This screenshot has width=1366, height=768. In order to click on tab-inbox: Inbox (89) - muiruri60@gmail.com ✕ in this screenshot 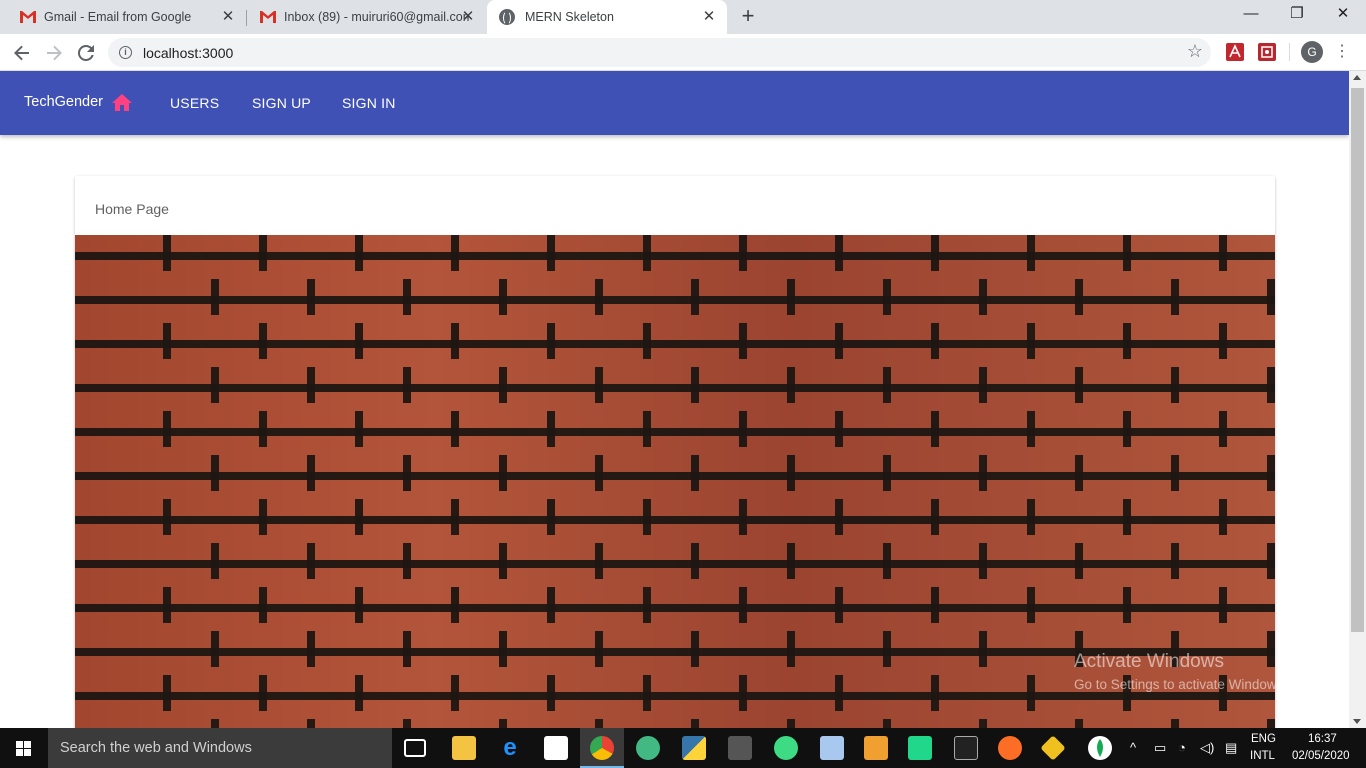, I will do `click(363, 17)`.